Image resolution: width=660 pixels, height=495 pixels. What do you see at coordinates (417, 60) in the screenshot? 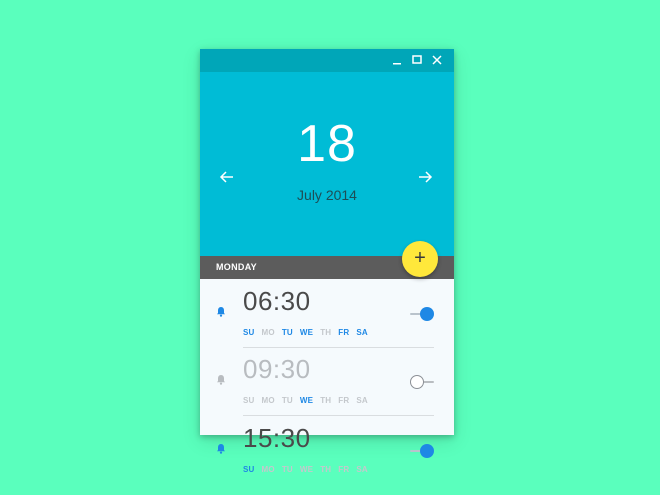
I see `maximize-icon` at bounding box center [417, 60].